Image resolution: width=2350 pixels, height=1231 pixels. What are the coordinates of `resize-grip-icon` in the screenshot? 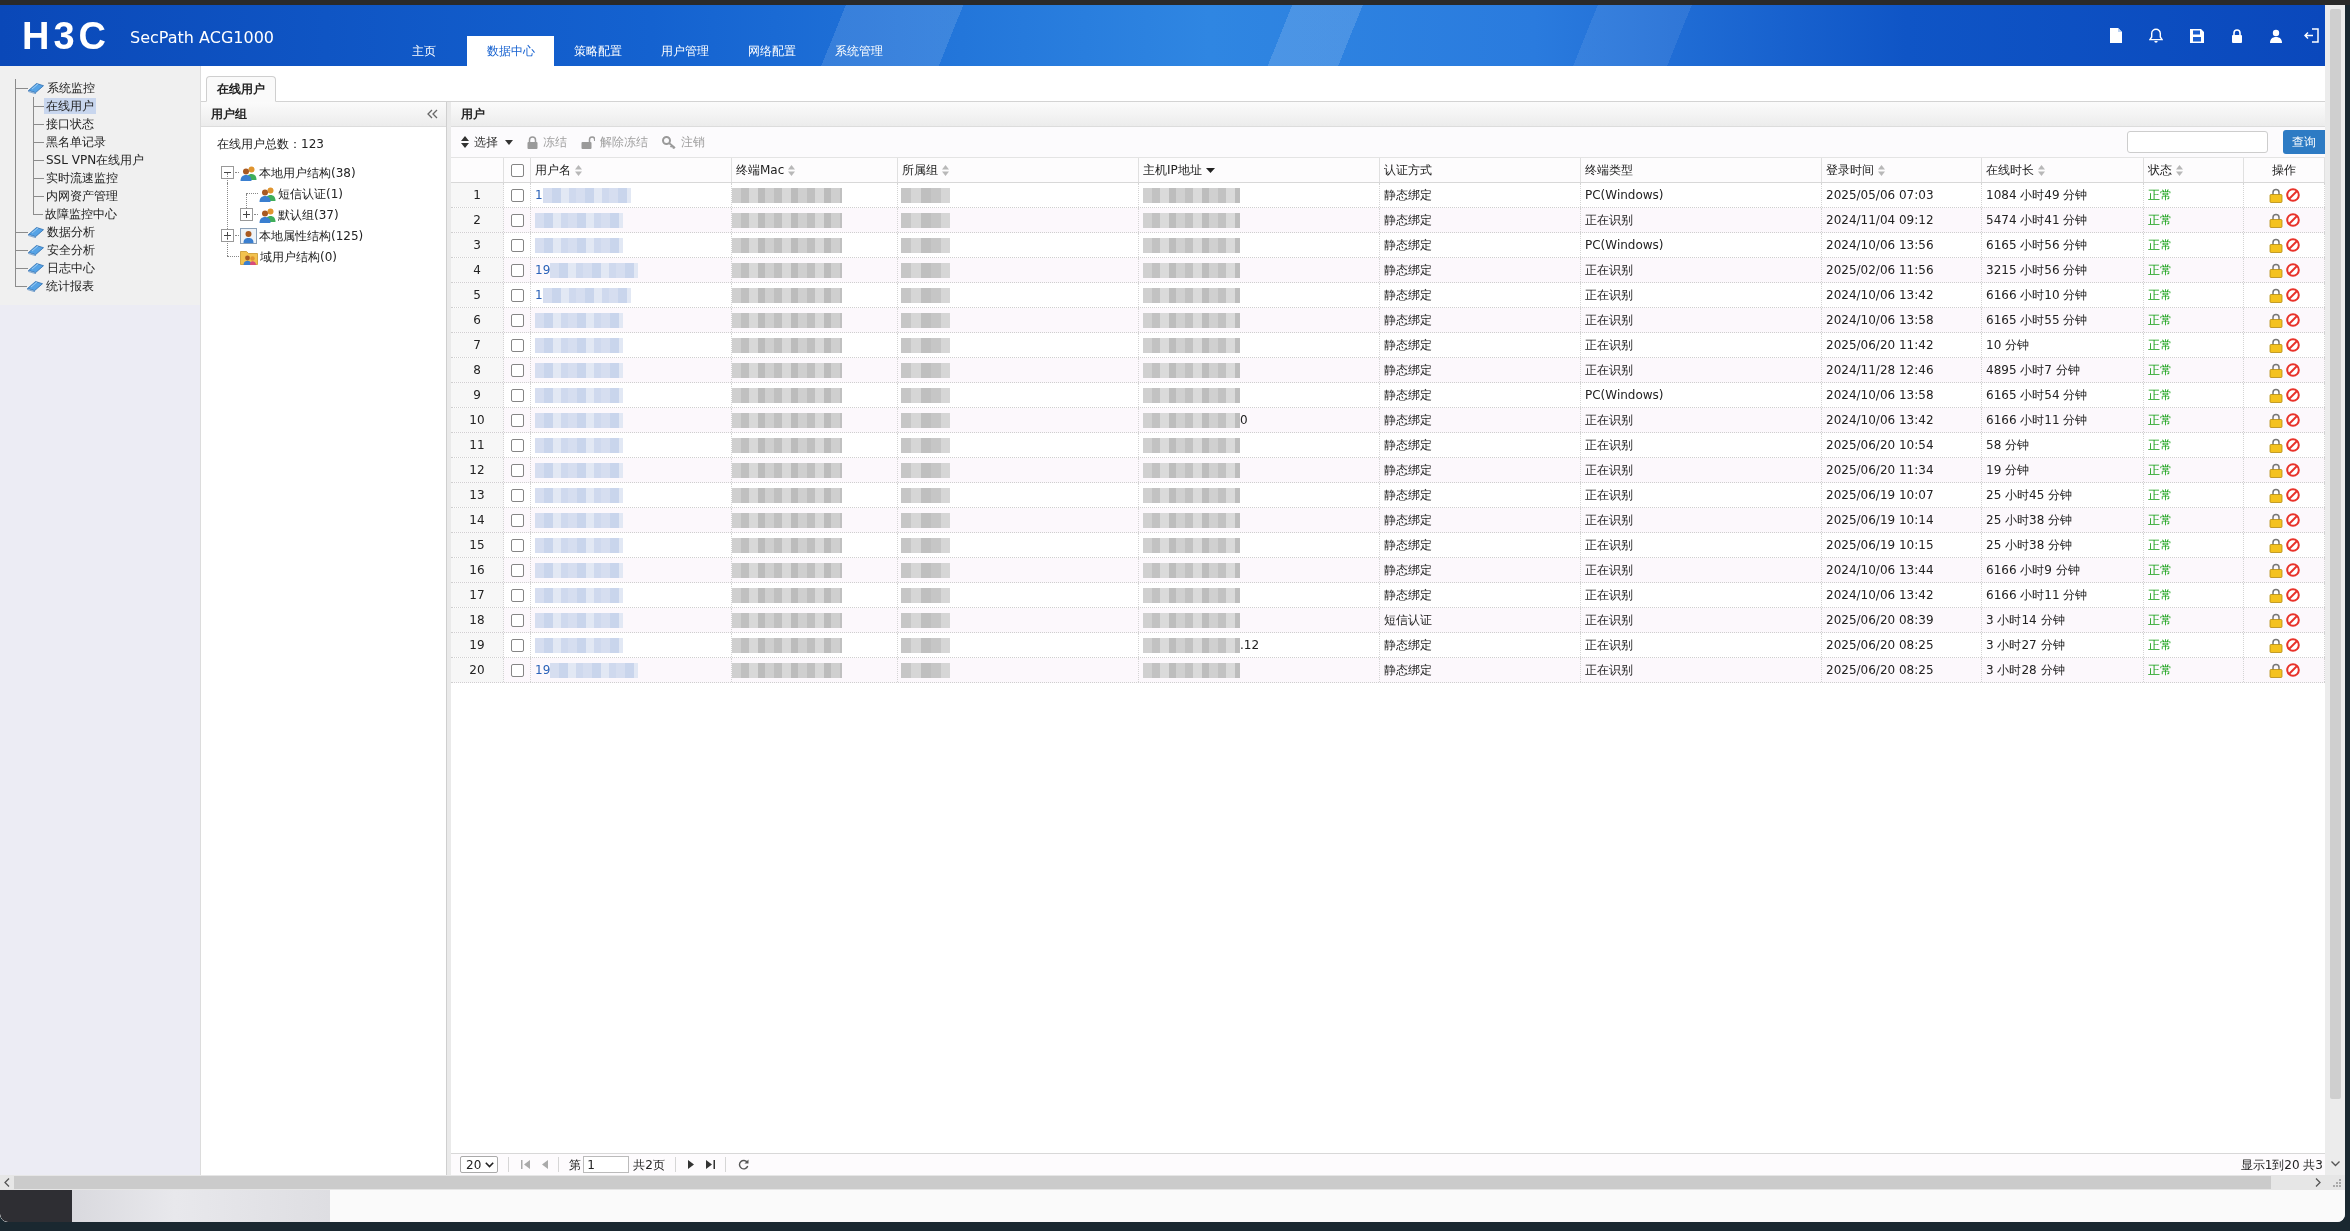 It's located at (2337, 1182).